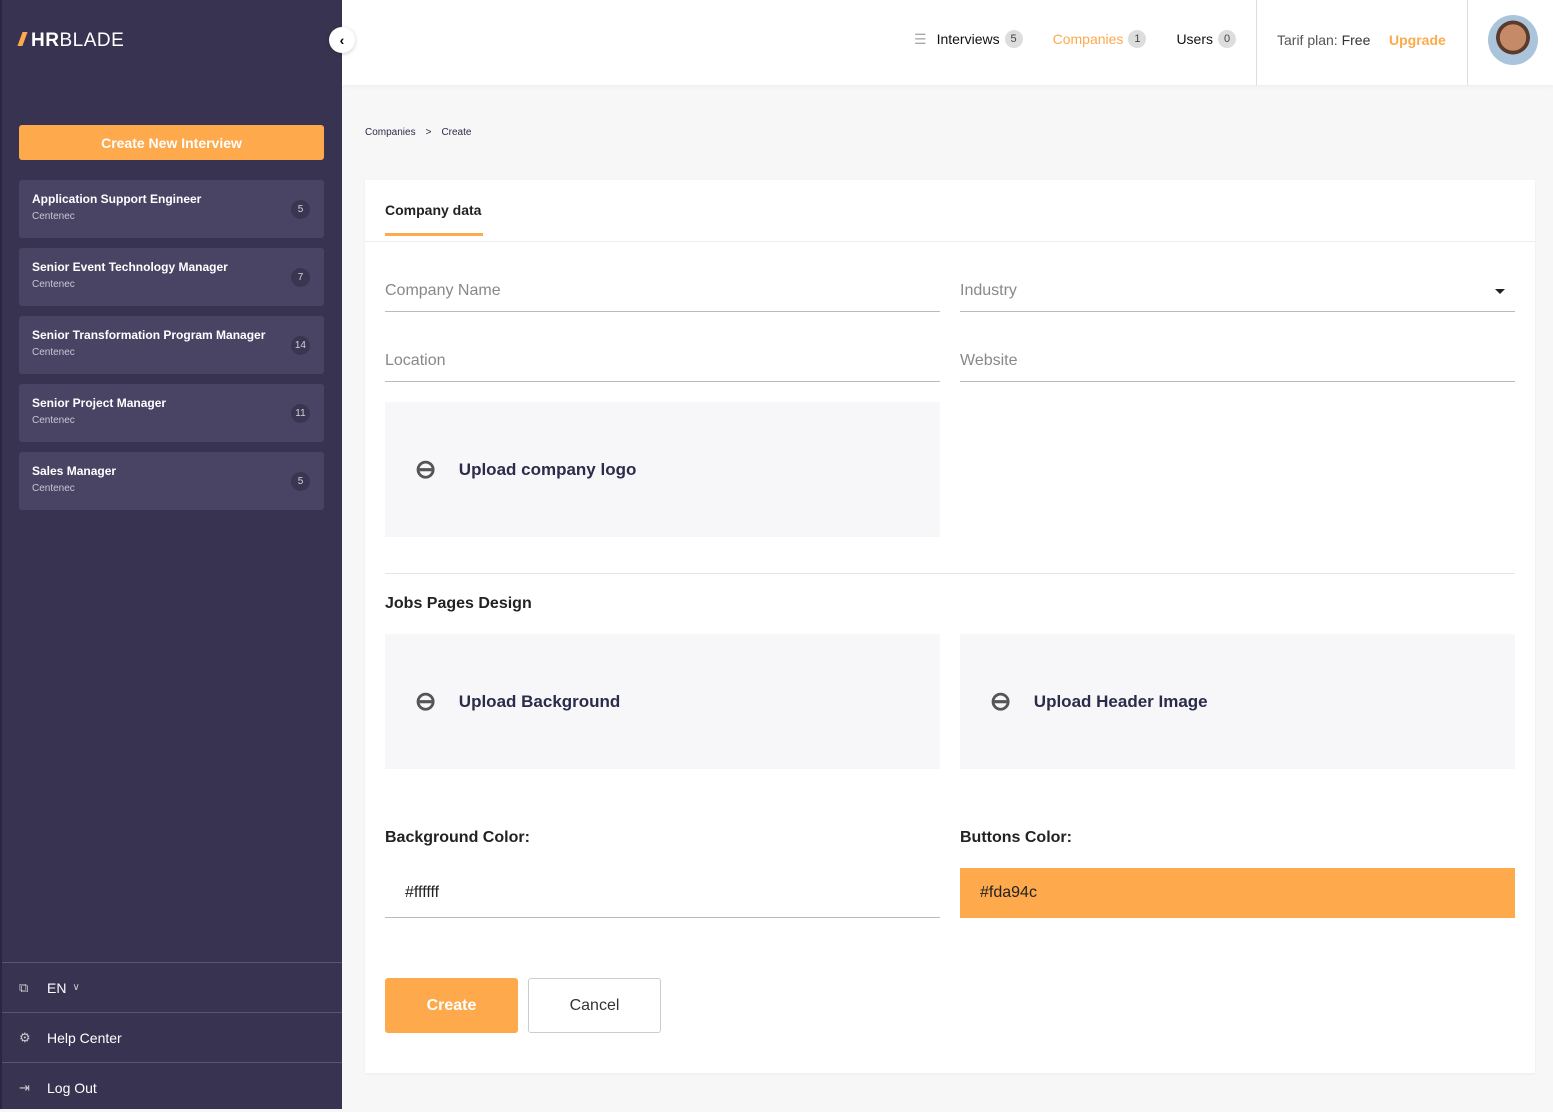 This screenshot has height=1112, width=1553. Describe the element at coordinates (172, 1087) in the screenshot. I see `logout-link: ⇥ Log Out` at that location.